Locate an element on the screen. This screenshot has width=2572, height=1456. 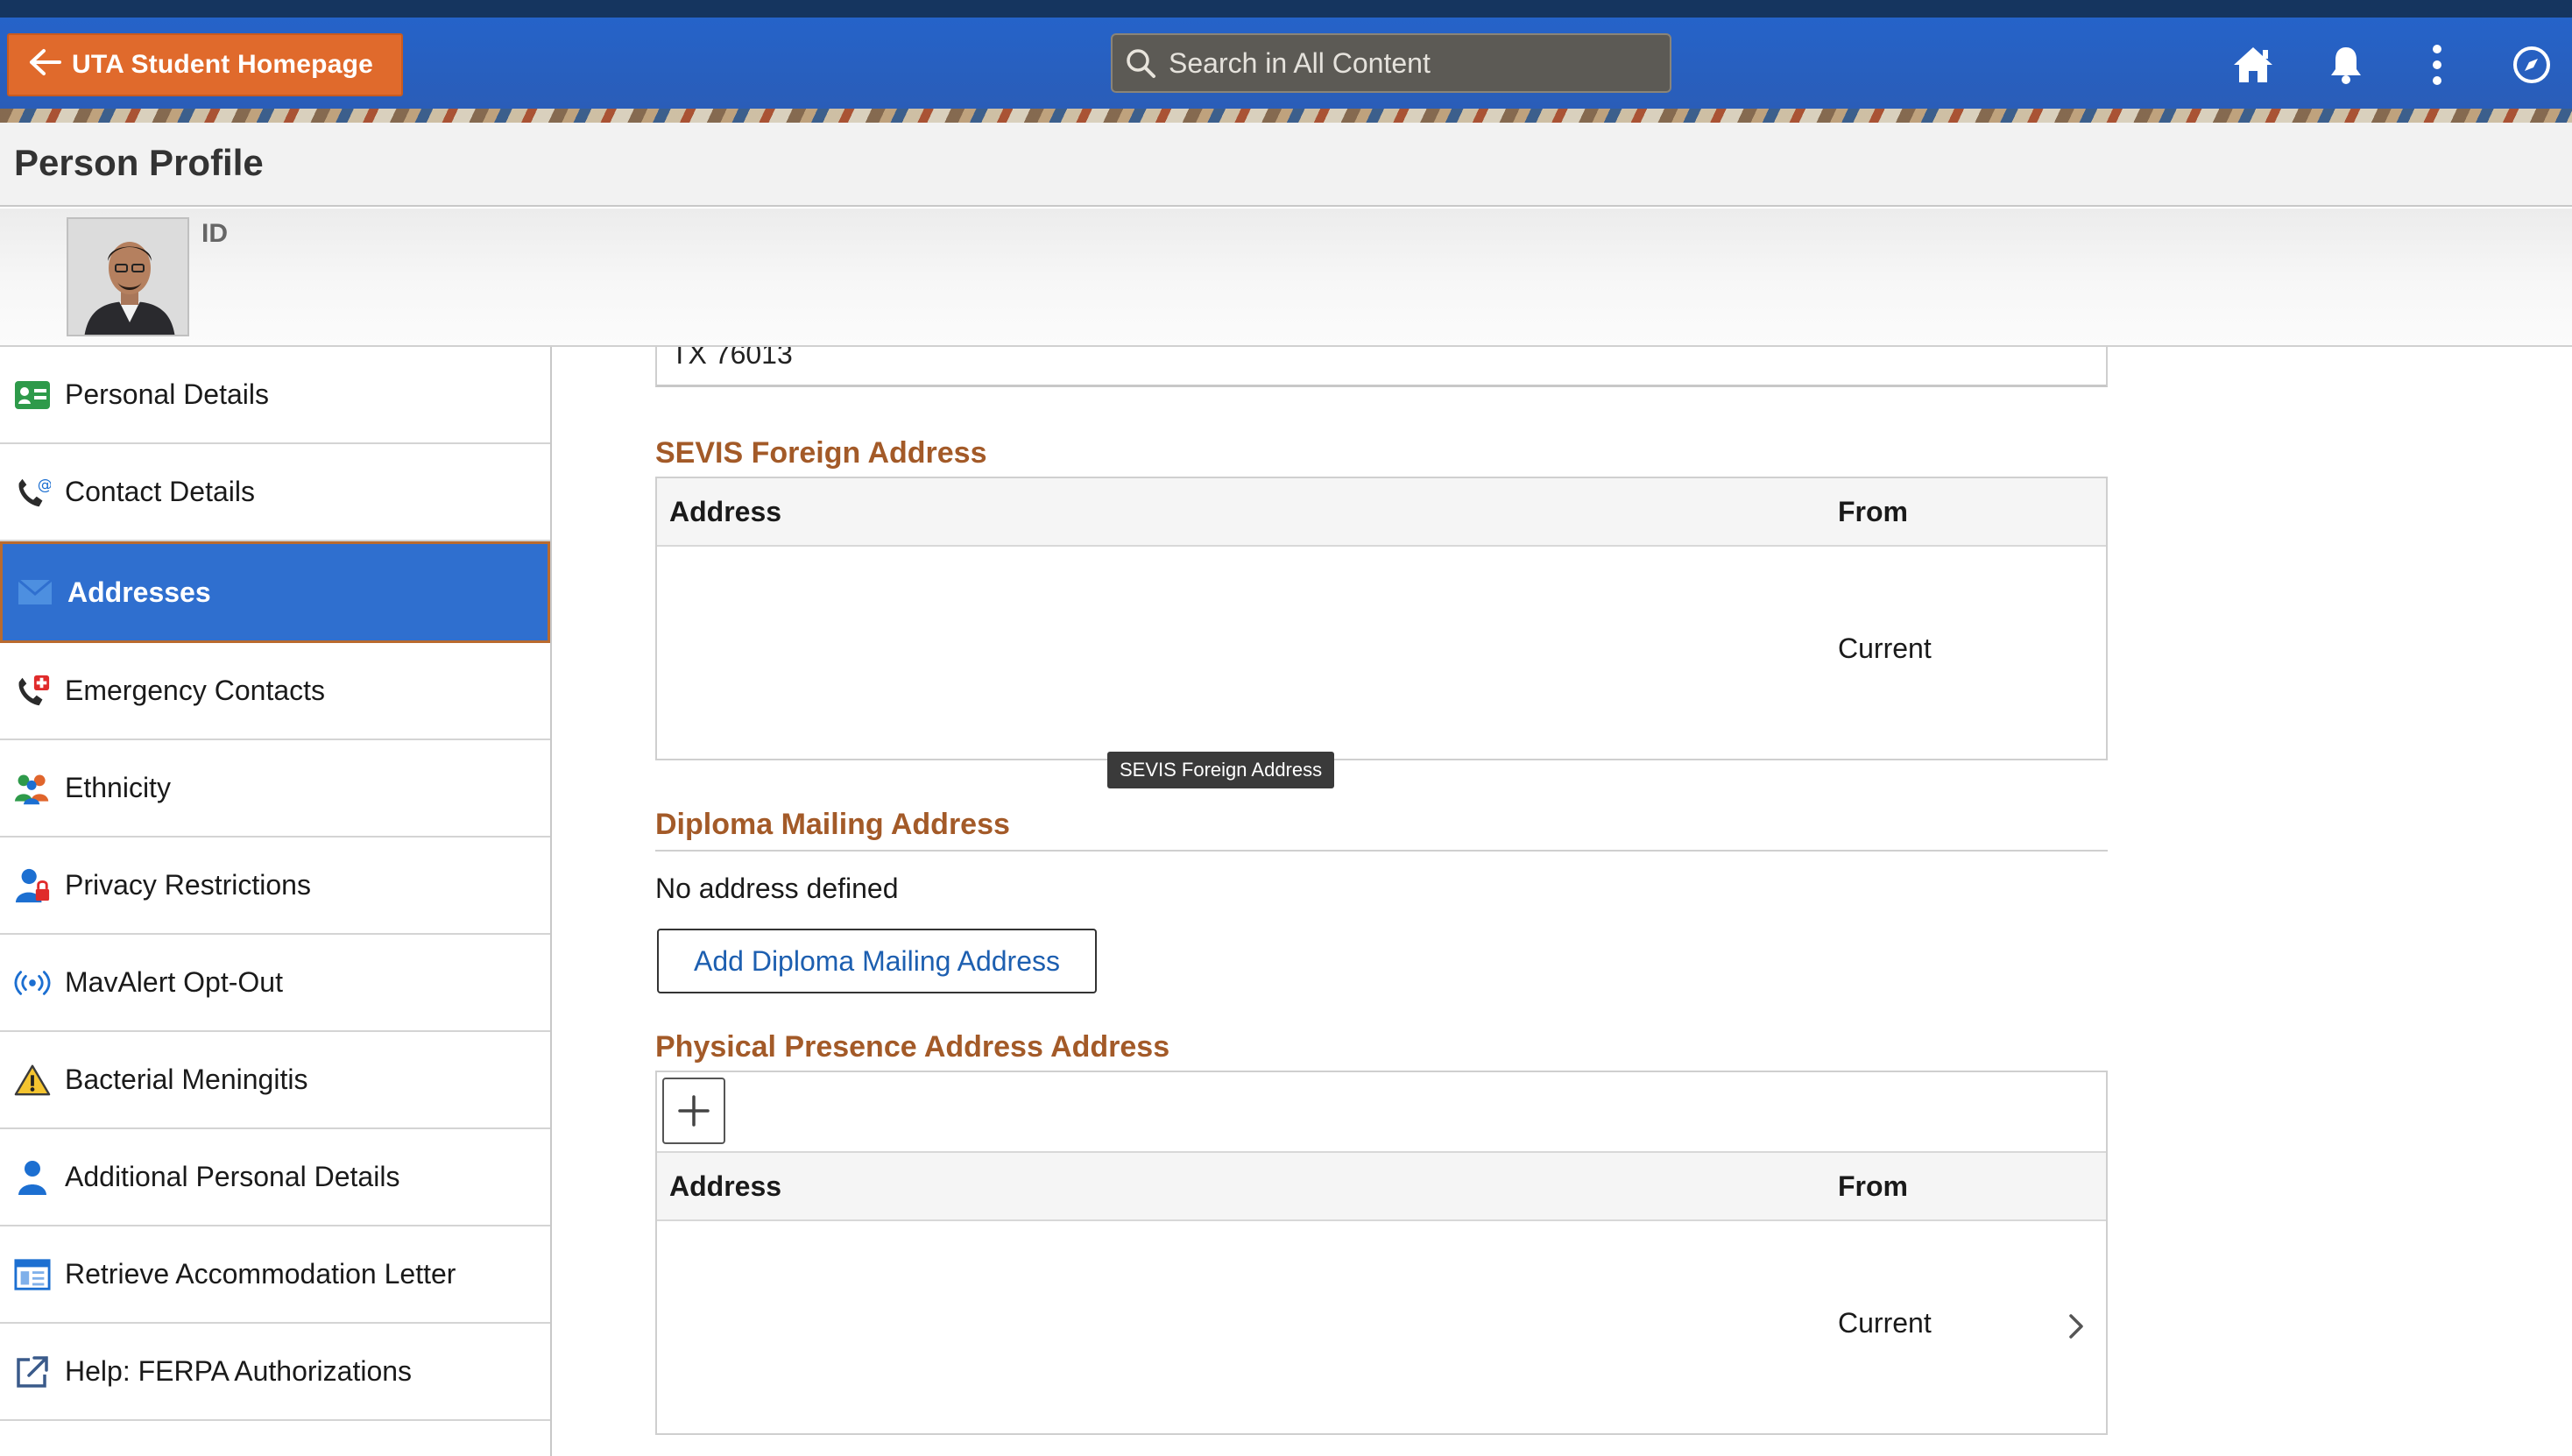
search-icon is located at coordinates (1141, 63).